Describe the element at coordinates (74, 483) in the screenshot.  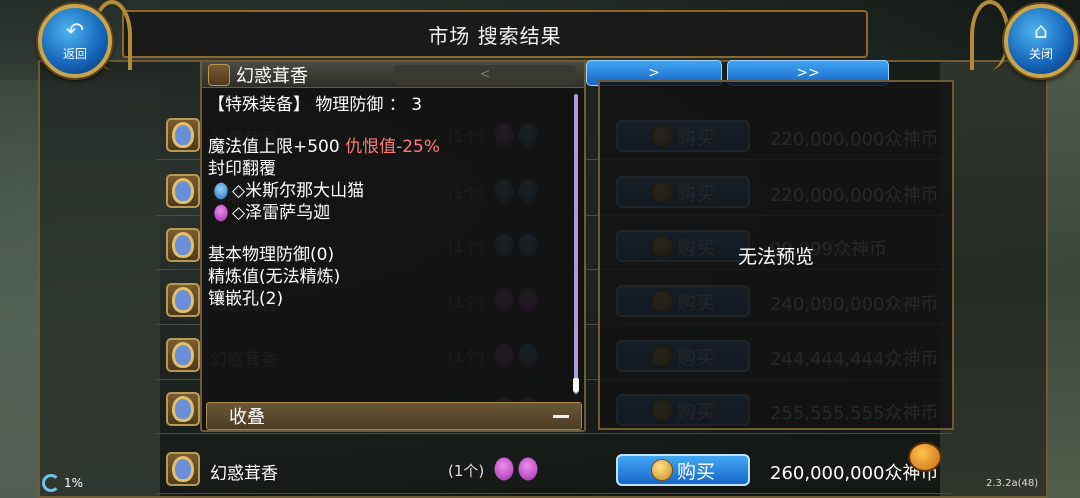
I see `loading-percent: 1%` at that location.